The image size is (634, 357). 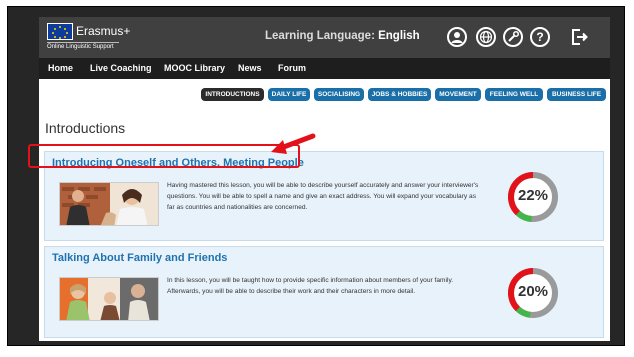 I want to click on learning-language-label: Learning Language:, so click(x=320, y=36).